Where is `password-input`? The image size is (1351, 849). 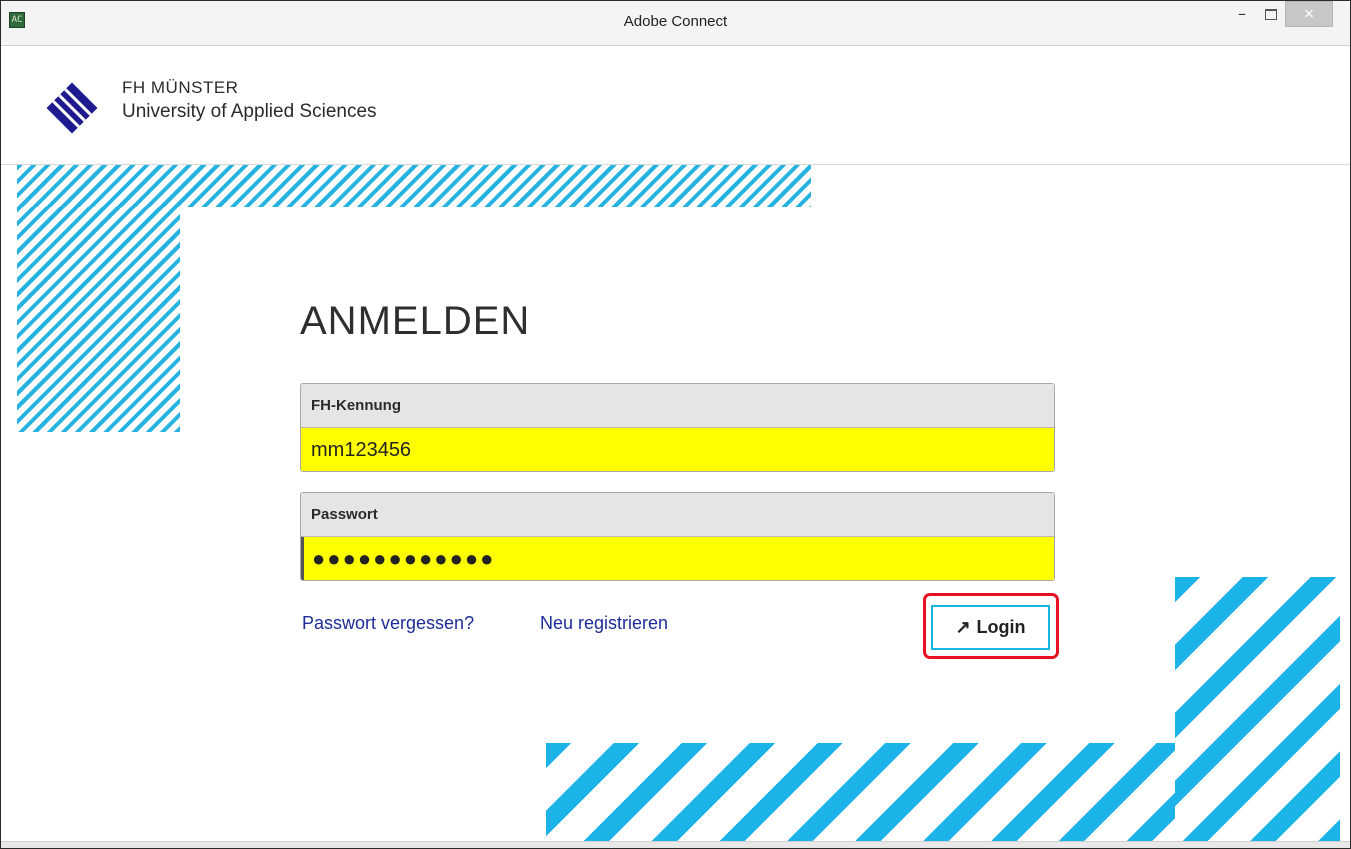
password-input is located at coordinates (677, 558).